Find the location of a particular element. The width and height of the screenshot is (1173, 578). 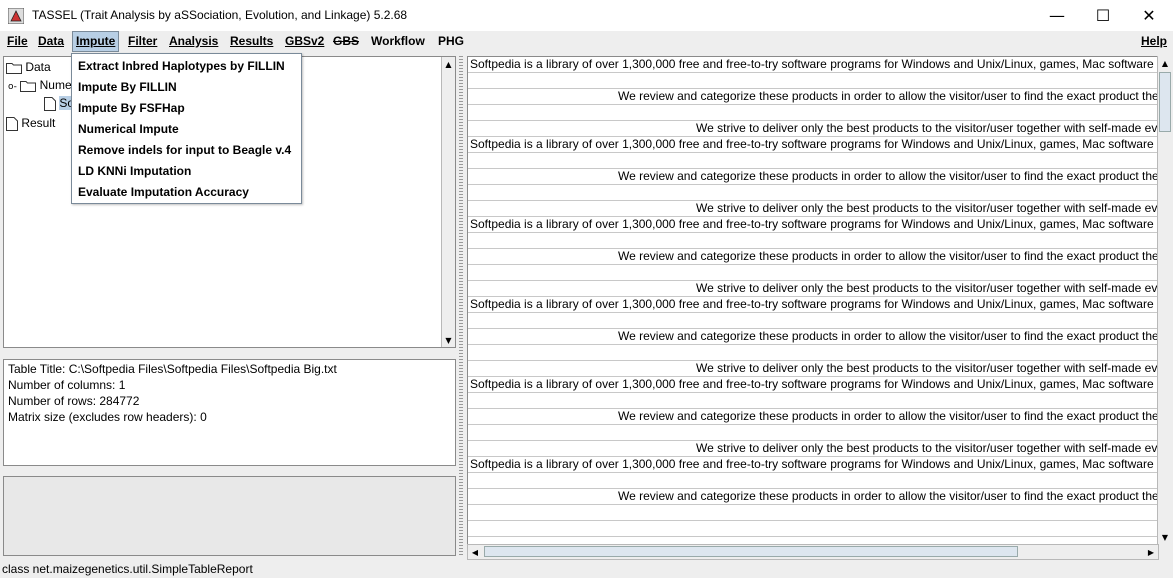

table-vertical-scrollbar: ▲ ▼ is located at coordinates (1164, 300).